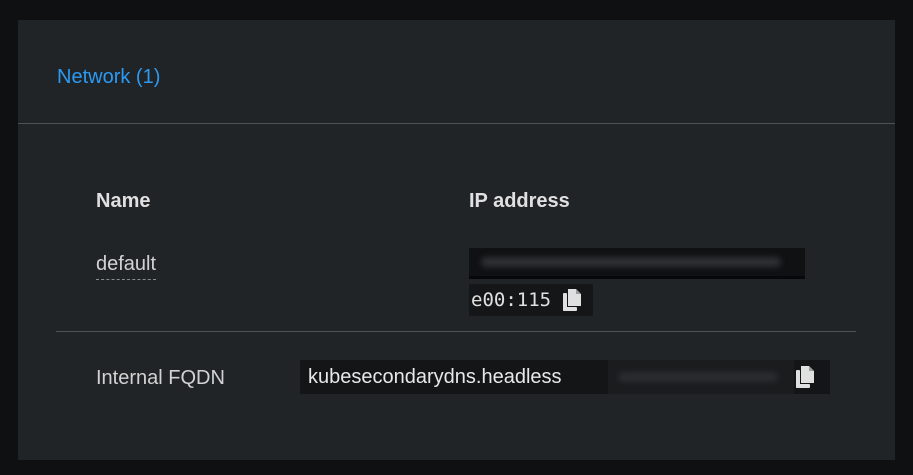  Describe the element at coordinates (108, 77) in the screenshot. I see `network-title: Network (1)` at that location.